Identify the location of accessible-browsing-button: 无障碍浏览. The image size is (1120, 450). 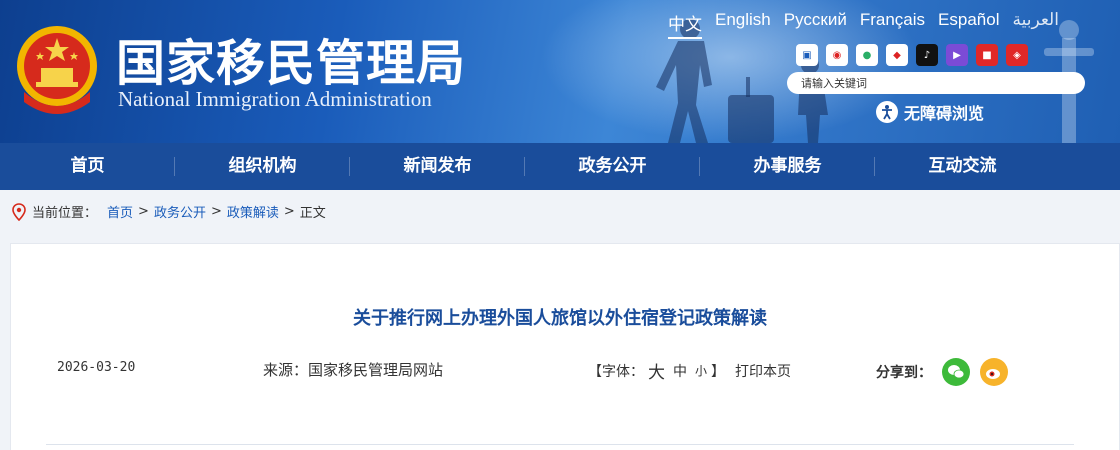
(930, 112).